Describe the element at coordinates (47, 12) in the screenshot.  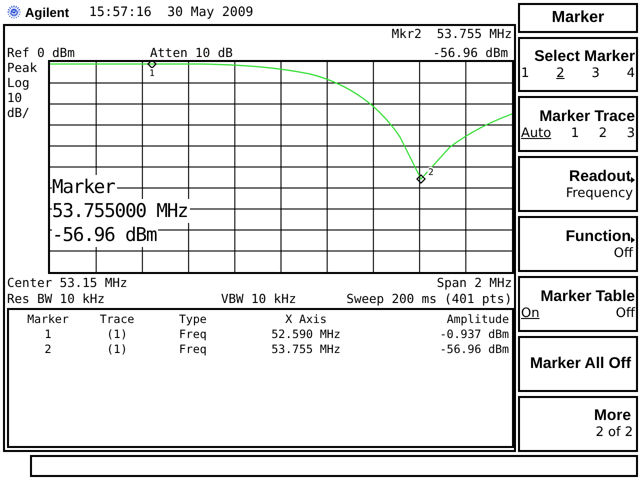
I see `brand-name: Agilent` at that location.